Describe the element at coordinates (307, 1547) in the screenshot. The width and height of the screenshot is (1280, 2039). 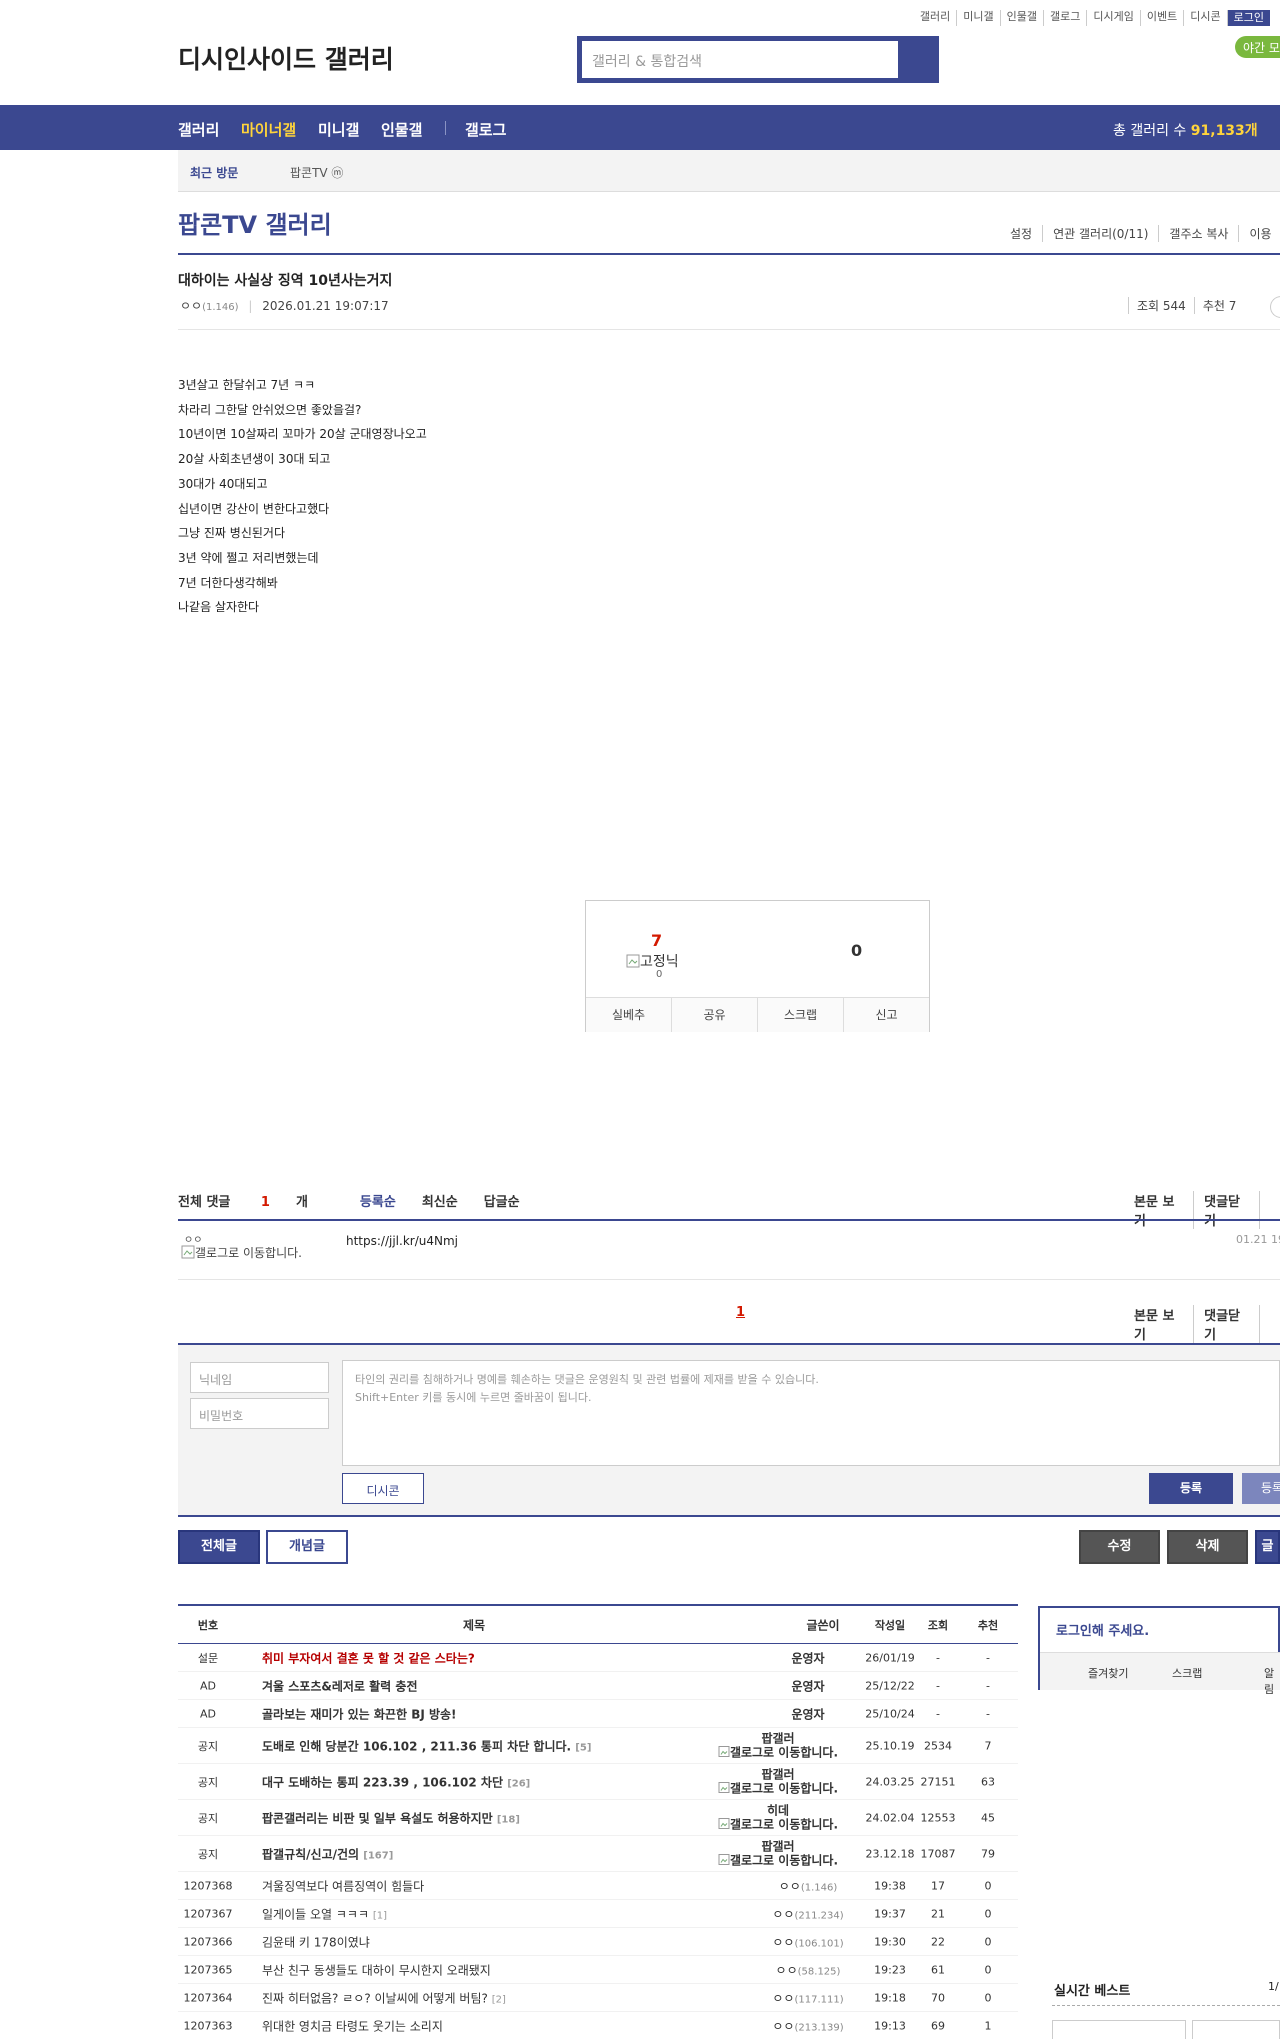
I see `concept-posts-button: 개념글` at that location.